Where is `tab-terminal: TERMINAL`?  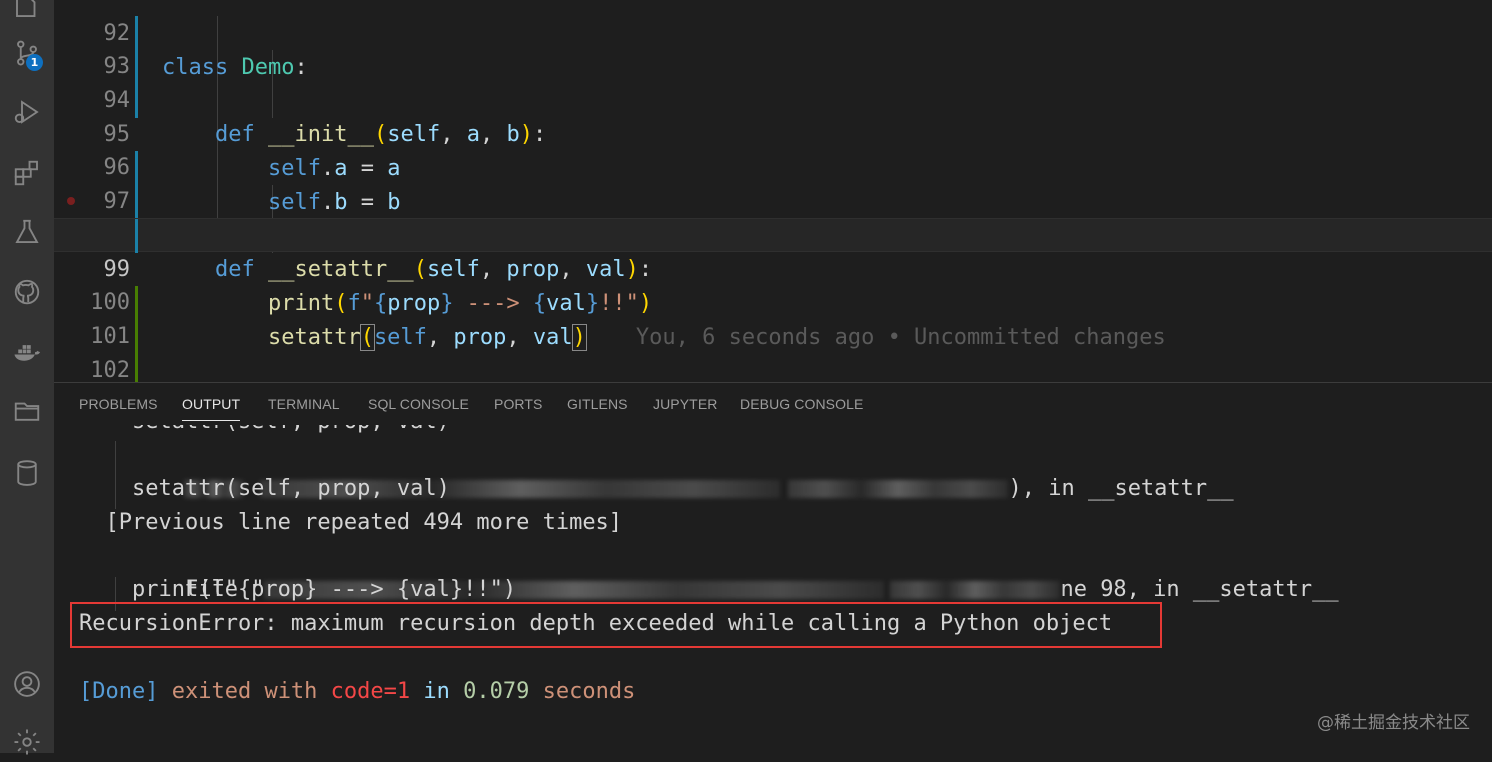
tab-terminal: TERMINAL is located at coordinates (304, 404).